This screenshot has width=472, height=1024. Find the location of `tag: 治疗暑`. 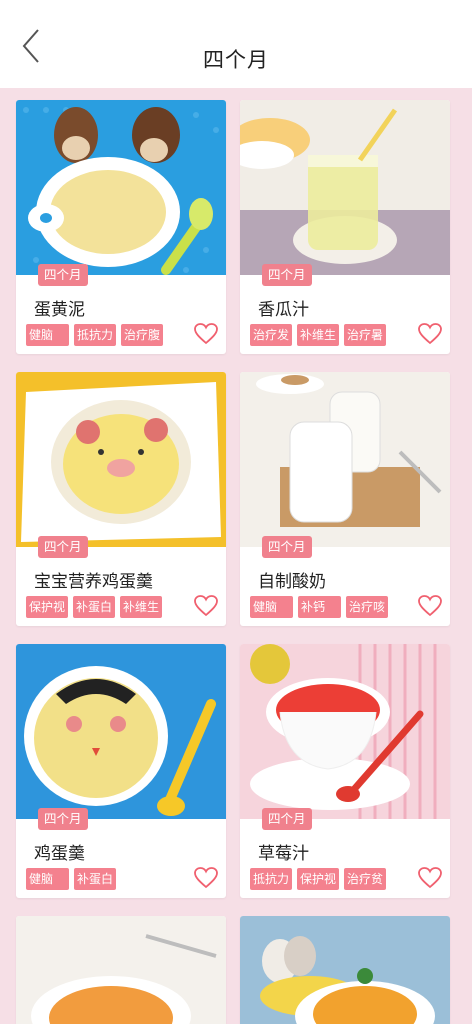

tag: 治疗暑 is located at coordinates (365, 335).